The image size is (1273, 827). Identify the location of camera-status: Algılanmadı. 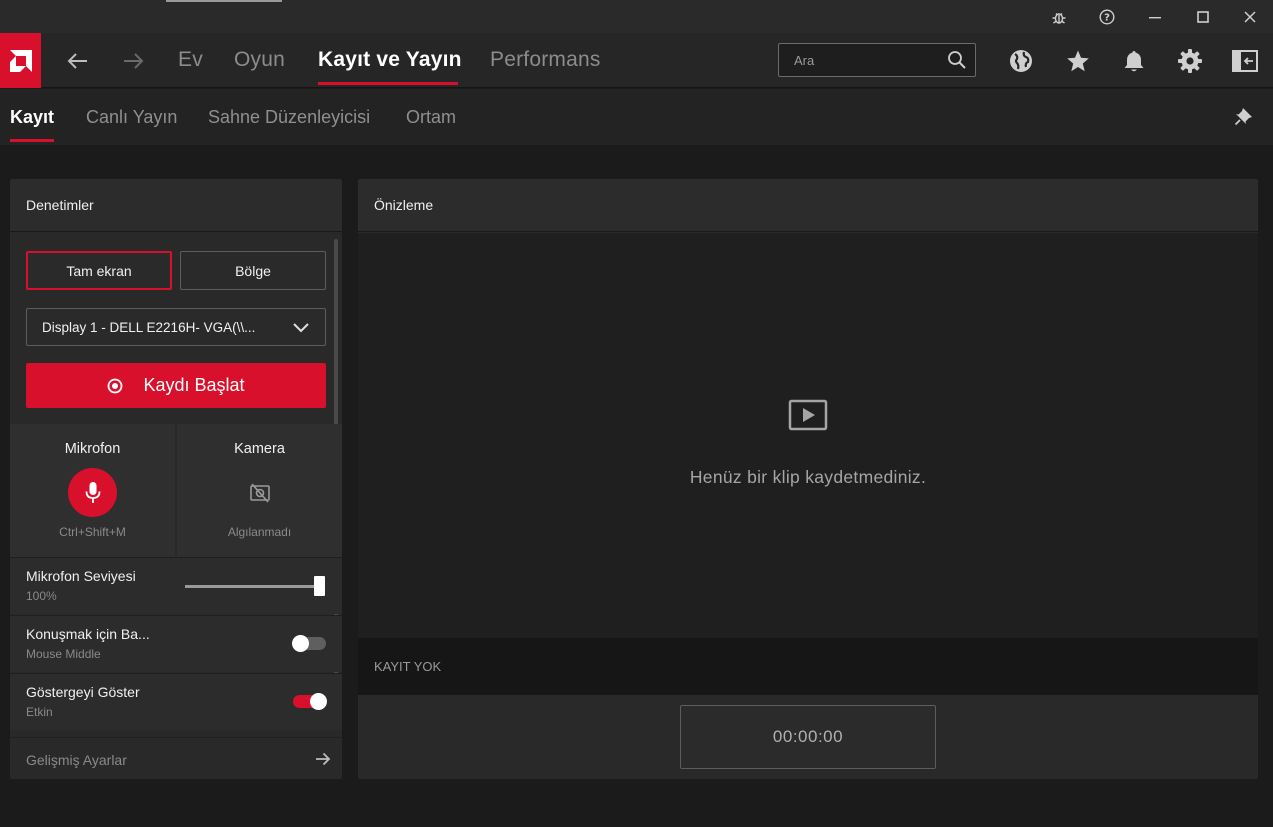
(259, 532).